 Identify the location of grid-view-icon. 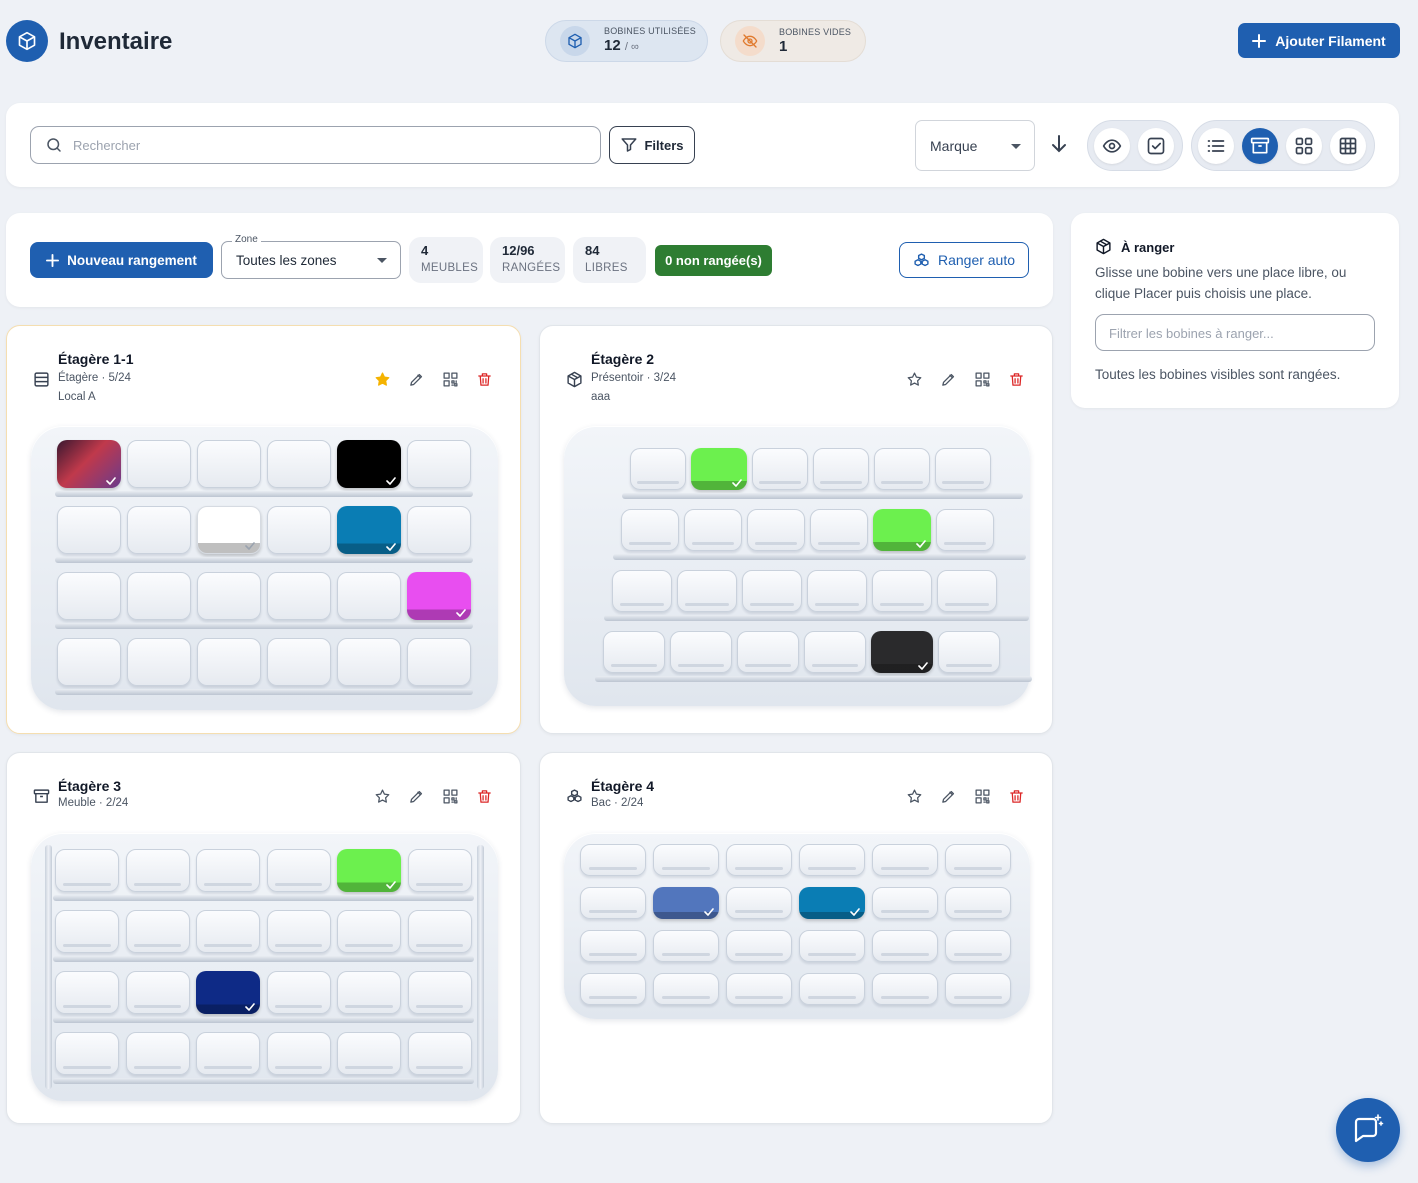
(1304, 145).